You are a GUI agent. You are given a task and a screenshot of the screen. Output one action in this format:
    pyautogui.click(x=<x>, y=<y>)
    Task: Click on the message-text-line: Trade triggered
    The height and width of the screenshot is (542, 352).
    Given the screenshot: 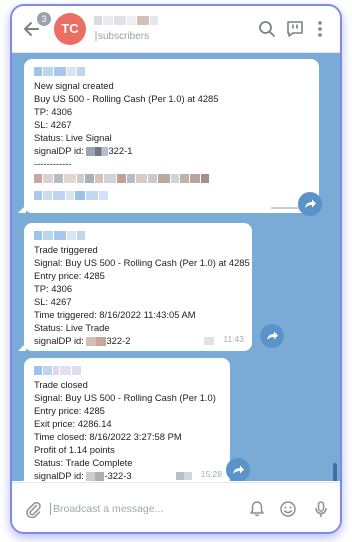 What is the action you would take?
    pyautogui.click(x=66, y=249)
    